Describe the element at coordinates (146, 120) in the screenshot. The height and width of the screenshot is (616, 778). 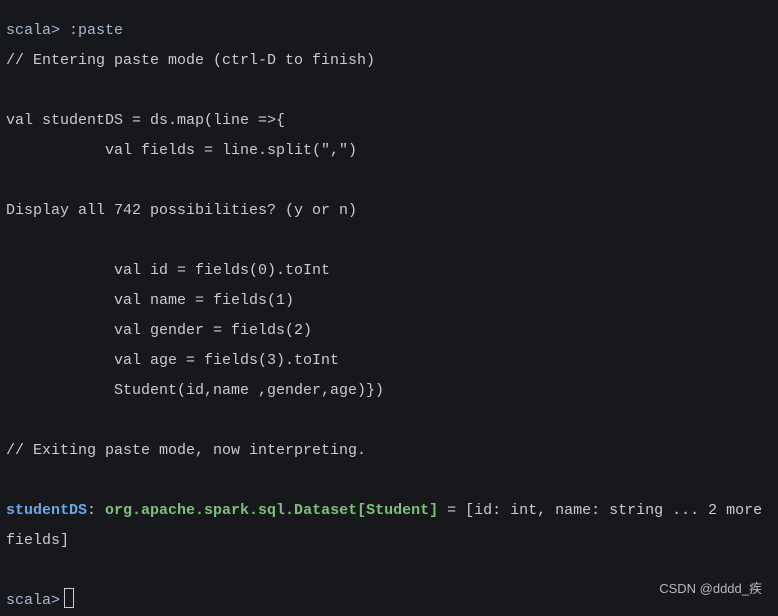
I see `code-line: val studentDS = ds.map(line =>{` at that location.